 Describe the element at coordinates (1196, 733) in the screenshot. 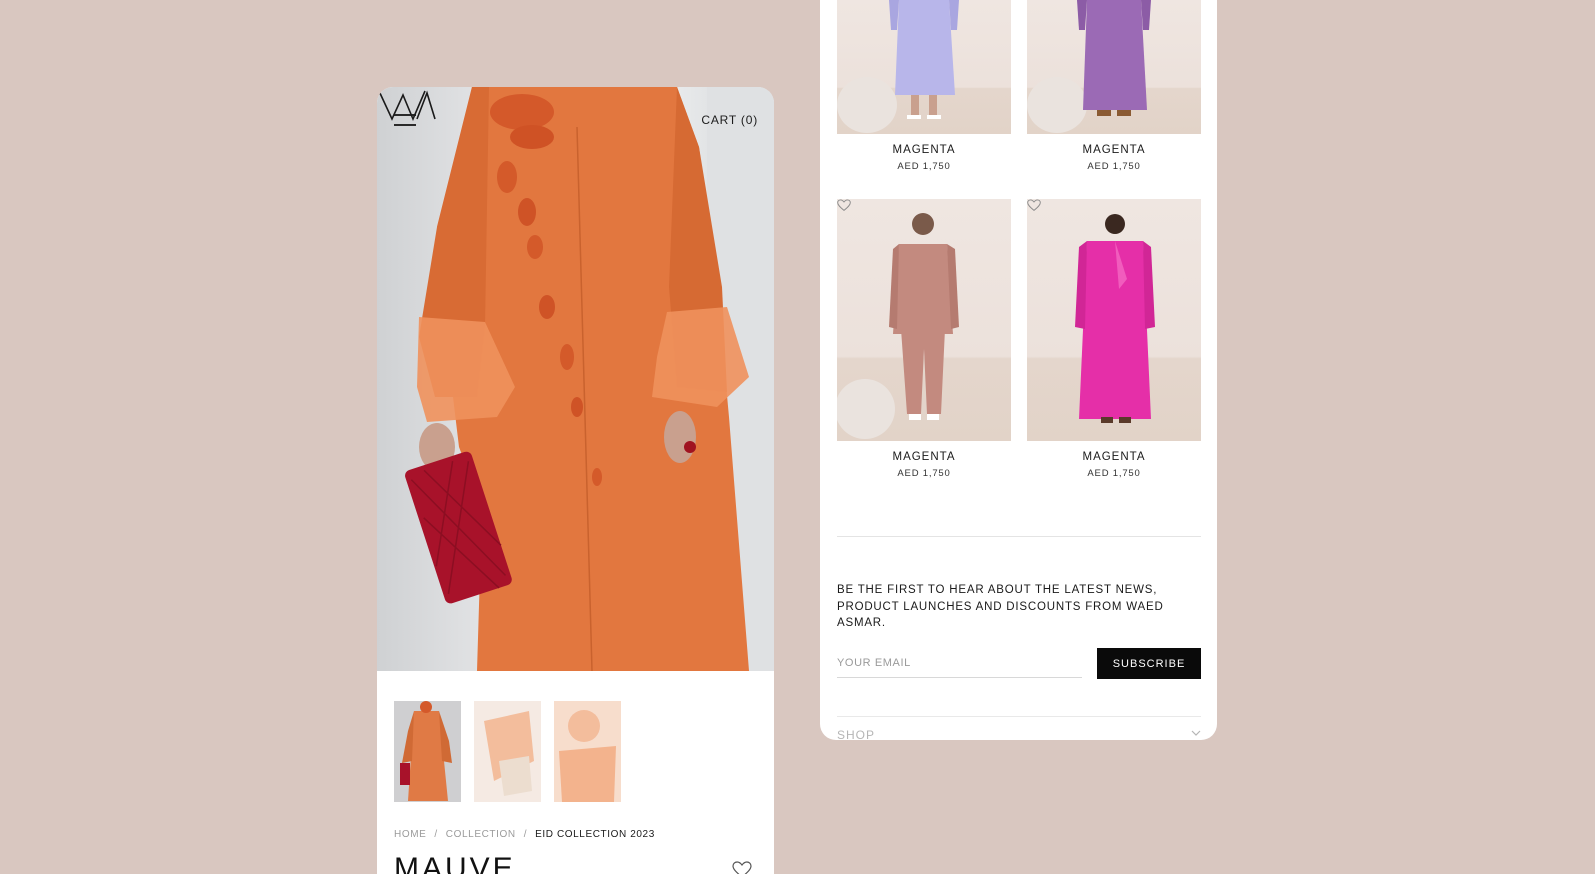

I see `chevron-down-icon` at that location.